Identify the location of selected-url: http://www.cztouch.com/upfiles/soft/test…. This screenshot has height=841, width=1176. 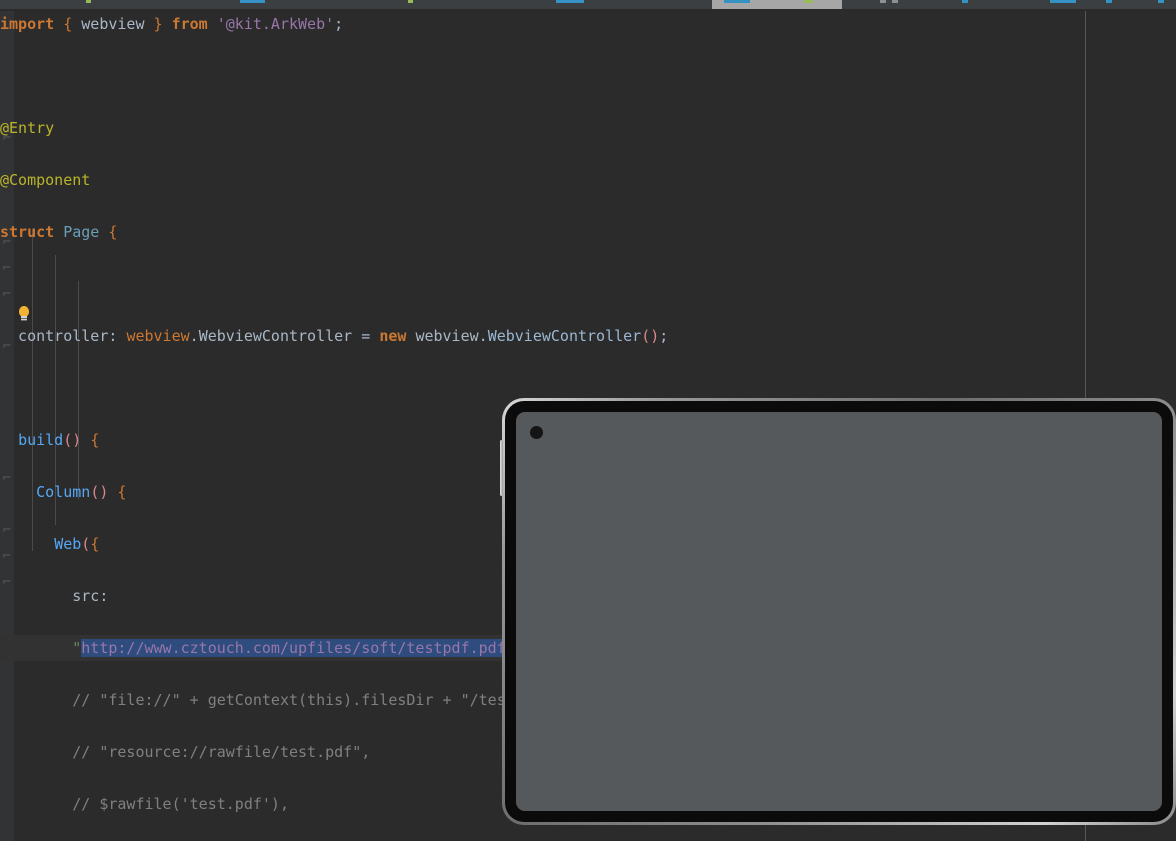
(293, 648).